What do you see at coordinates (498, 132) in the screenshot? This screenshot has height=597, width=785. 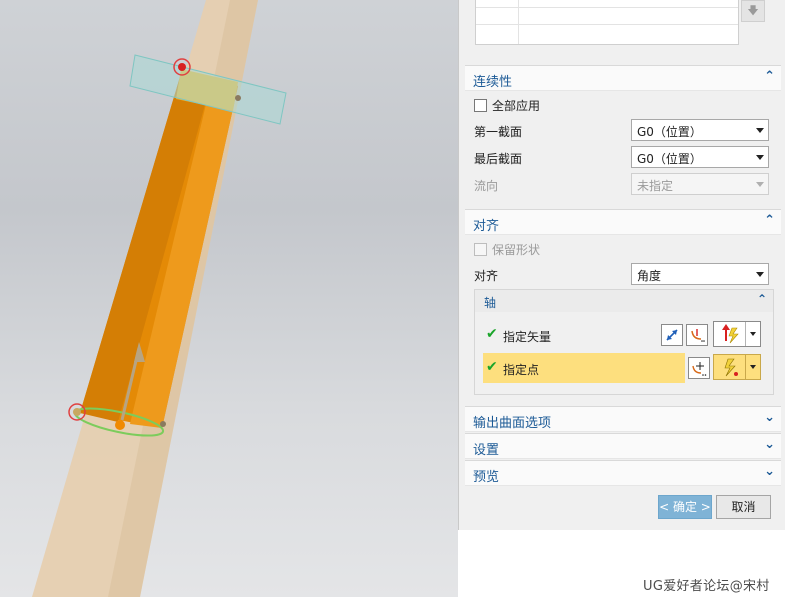 I see `first-section-label: 第一截面` at bounding box center [498, 132].